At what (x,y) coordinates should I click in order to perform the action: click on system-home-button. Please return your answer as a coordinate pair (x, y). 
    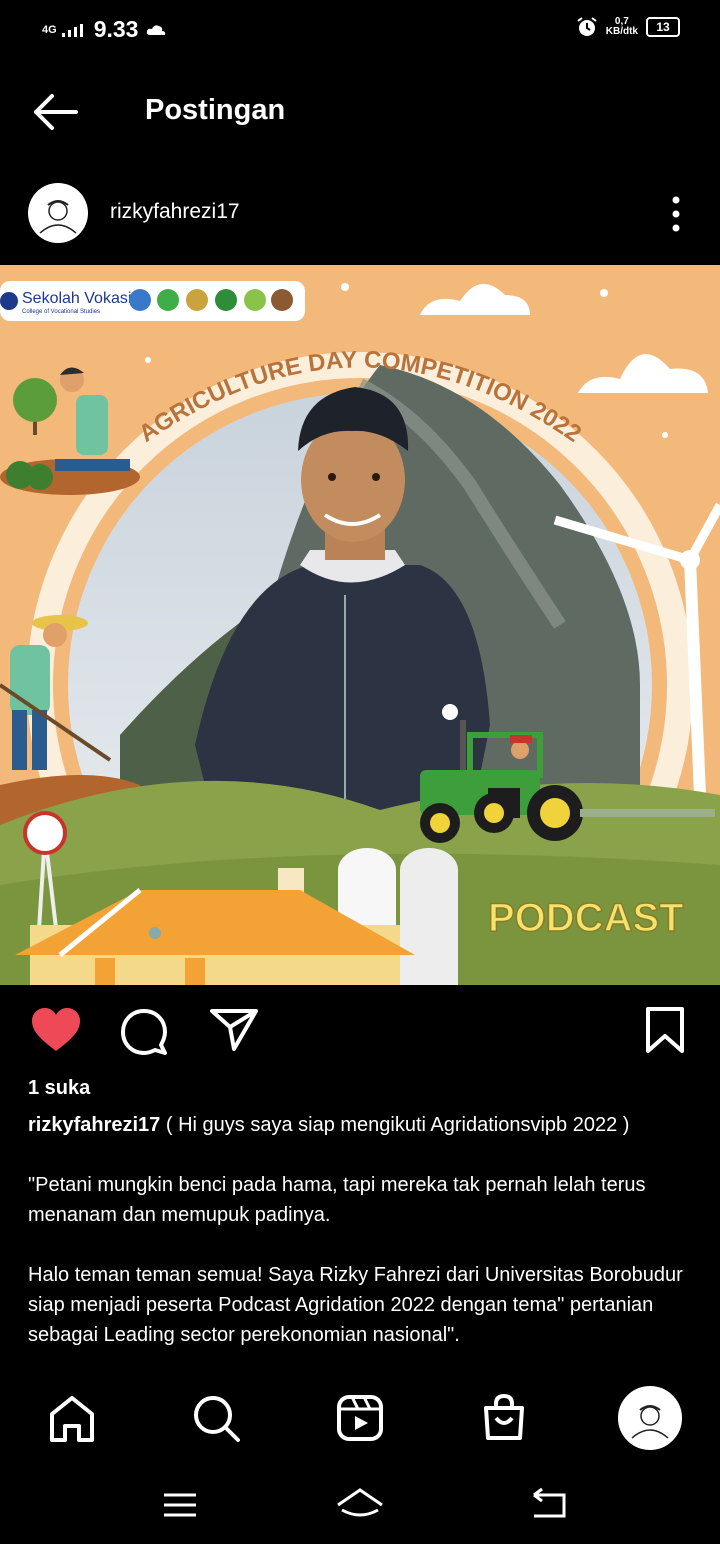
    Looking at the image, I should click on (360, 1505).